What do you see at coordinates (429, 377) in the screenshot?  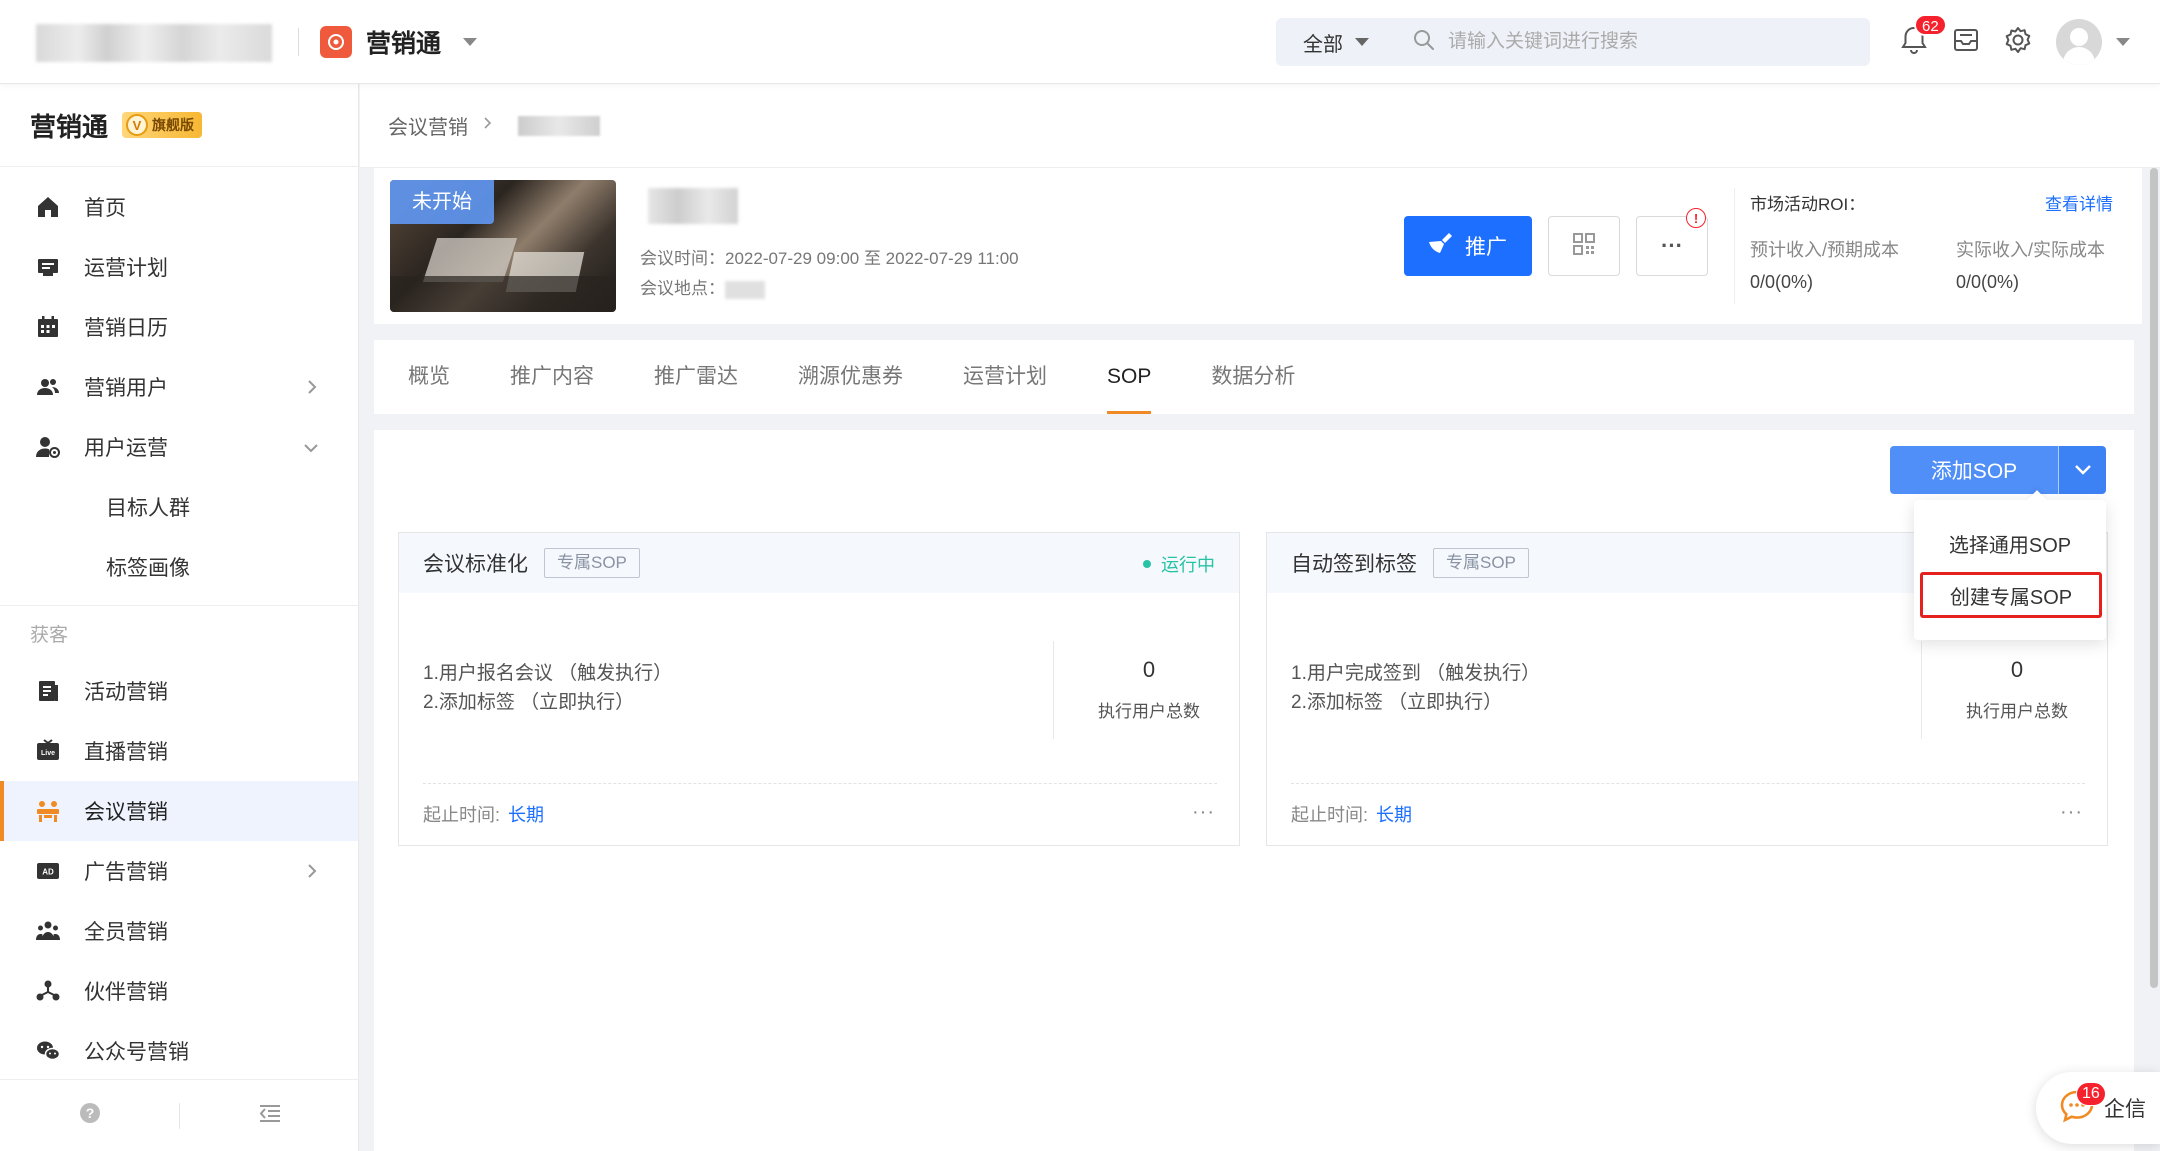 I see `tab-overview: 概览` at bounding box center [429, 377].